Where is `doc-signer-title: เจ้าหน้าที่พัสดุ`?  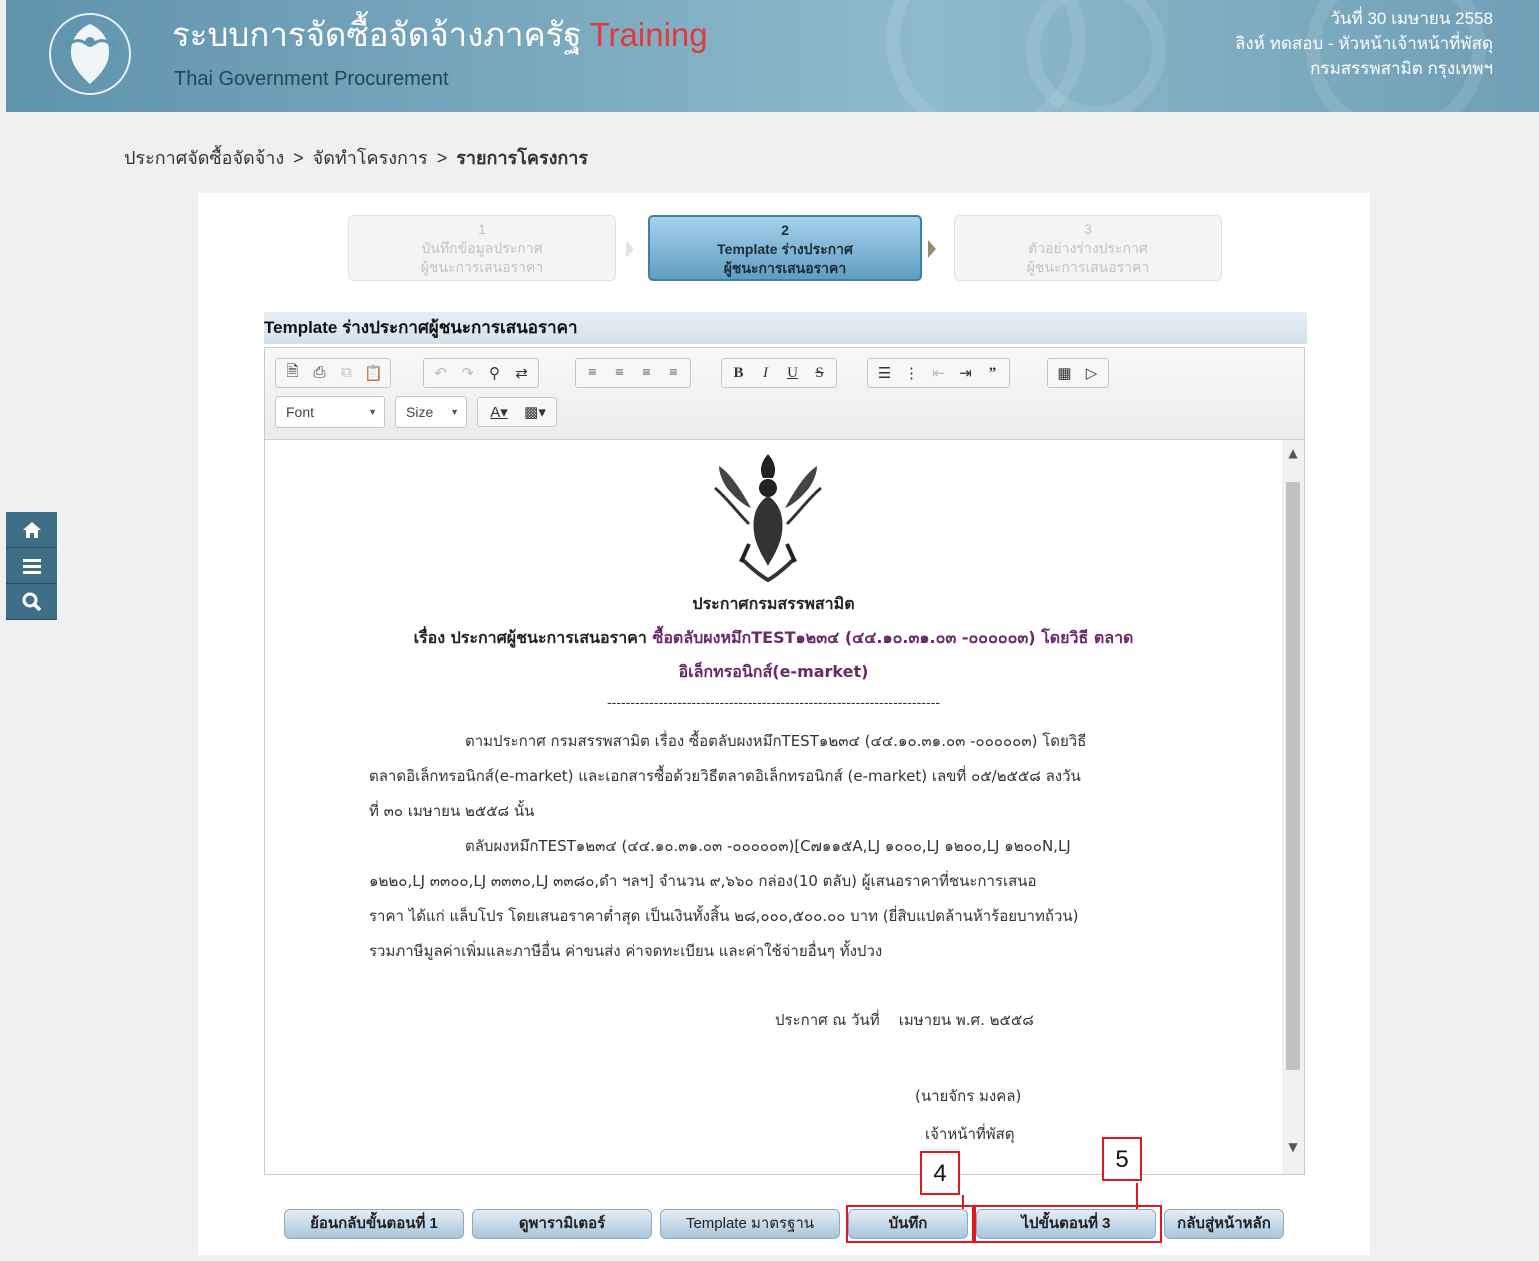 doc-signer-title: เจ้าหน้าที่พัสดุ is located at coordinates (970, 1134).